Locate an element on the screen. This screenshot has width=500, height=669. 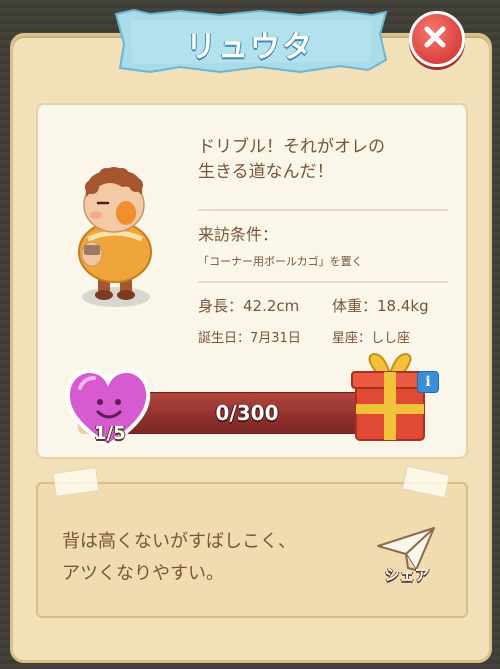
description-line-1: 背は高くないがすばしこく、 is located at coordinates (179, 541).